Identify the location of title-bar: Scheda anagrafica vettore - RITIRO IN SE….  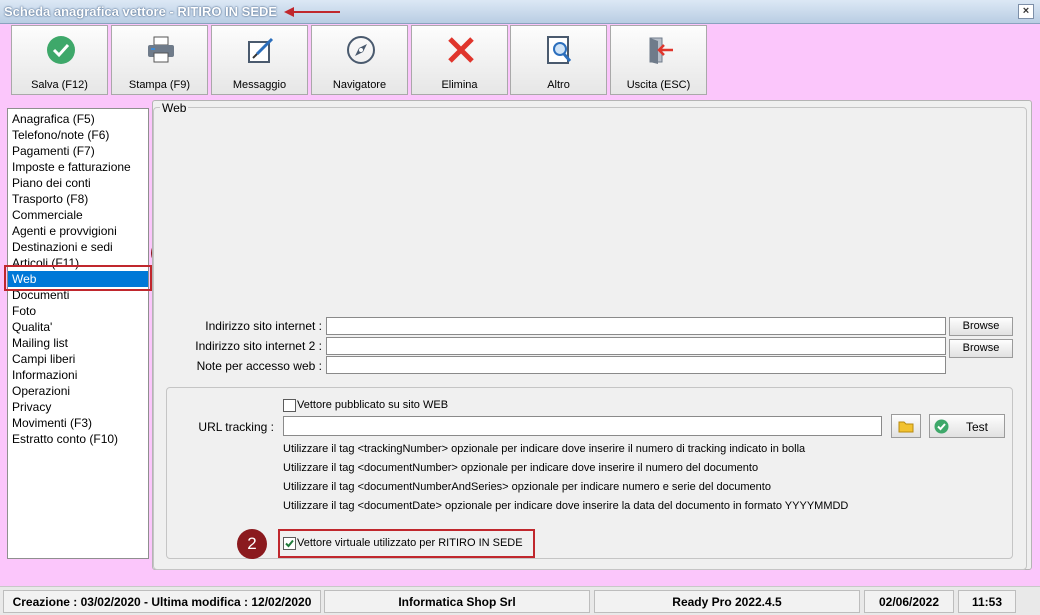
(520, 12).